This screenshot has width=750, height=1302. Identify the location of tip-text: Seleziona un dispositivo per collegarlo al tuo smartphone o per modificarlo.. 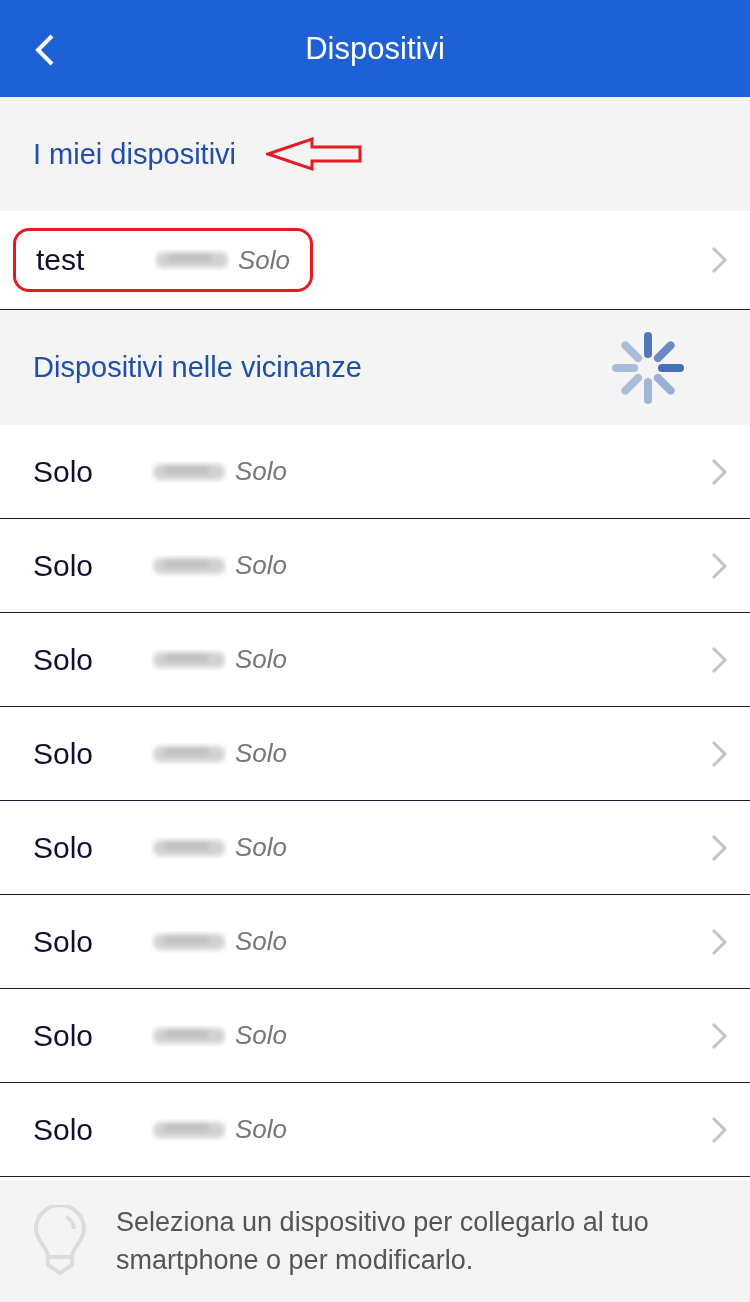
(383, 1241).